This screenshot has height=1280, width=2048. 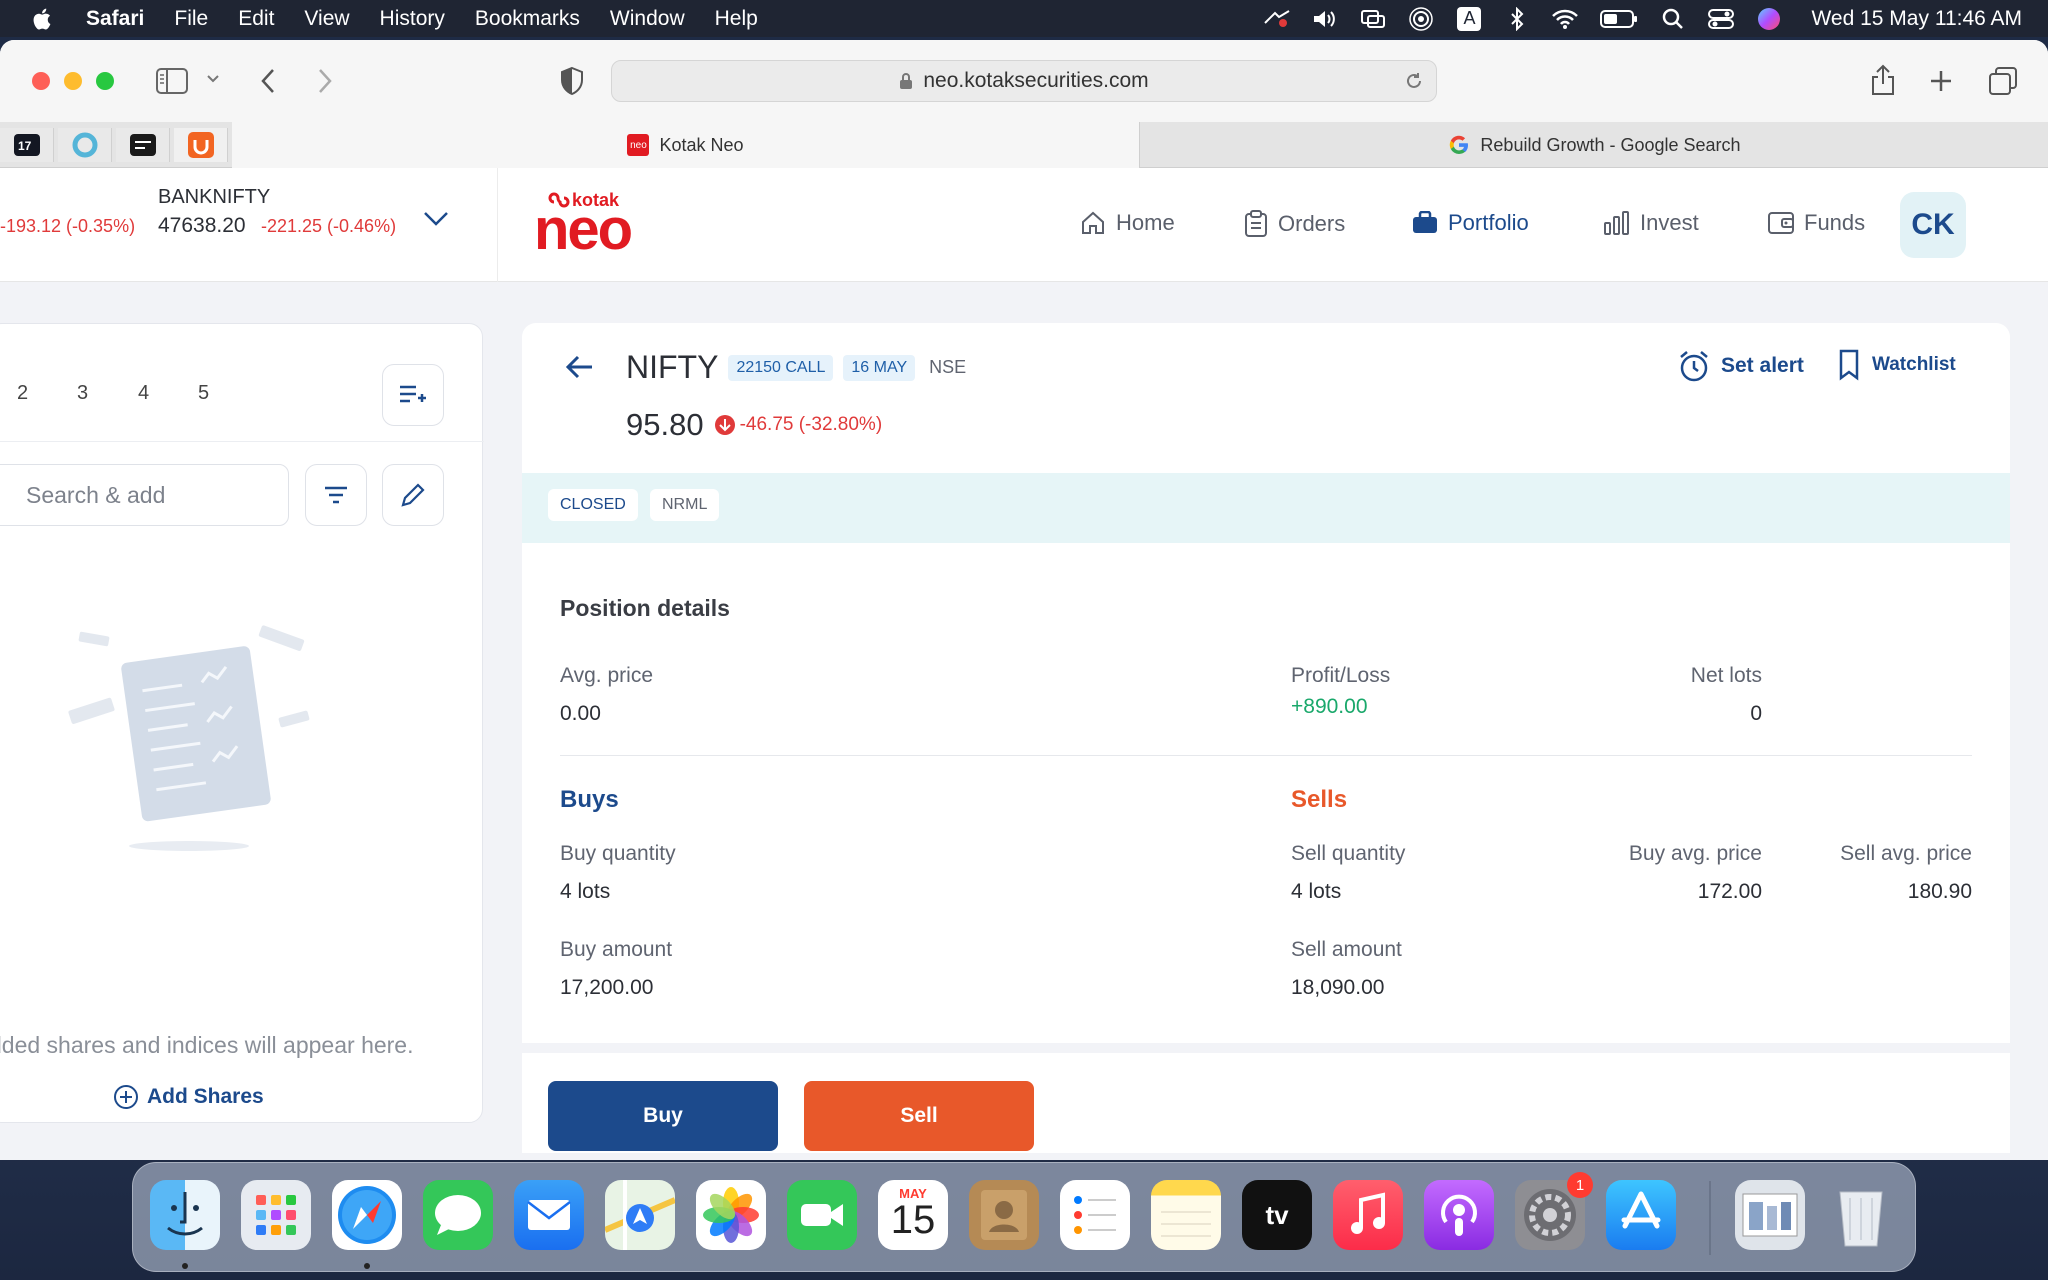 I want to click on tab-kotak-neo: neo Kotak Neo, so click(x=686, y=145).